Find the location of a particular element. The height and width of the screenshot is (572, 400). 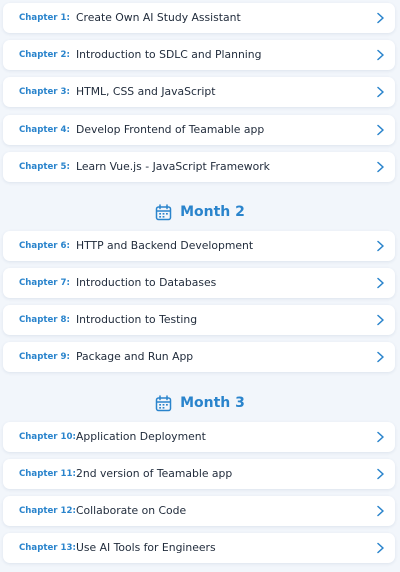

chapter-item-11: Chapter 11: 2nd version of Teamable app is located at coordinates (199, 474).